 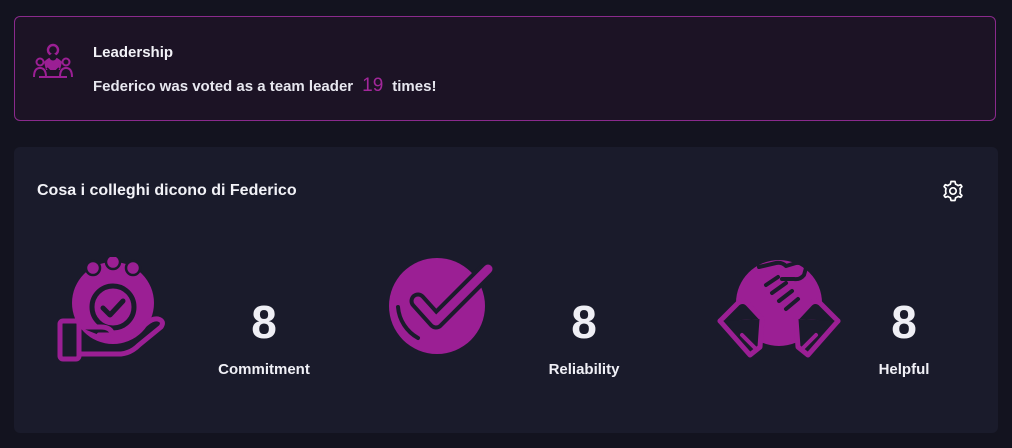 I want to click on reliability-label: Reliability, so click(x=584, y=369).